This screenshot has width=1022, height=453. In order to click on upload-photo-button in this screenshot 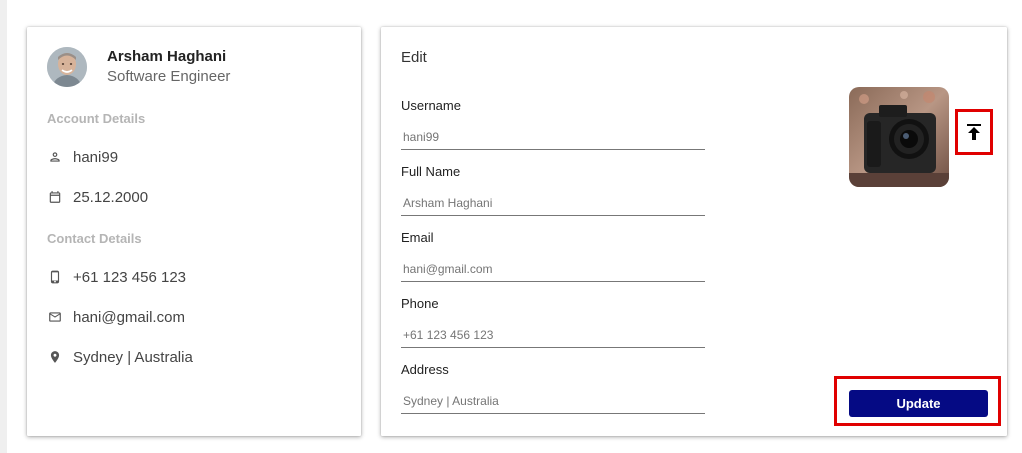, I will do `click(974, 132)`.